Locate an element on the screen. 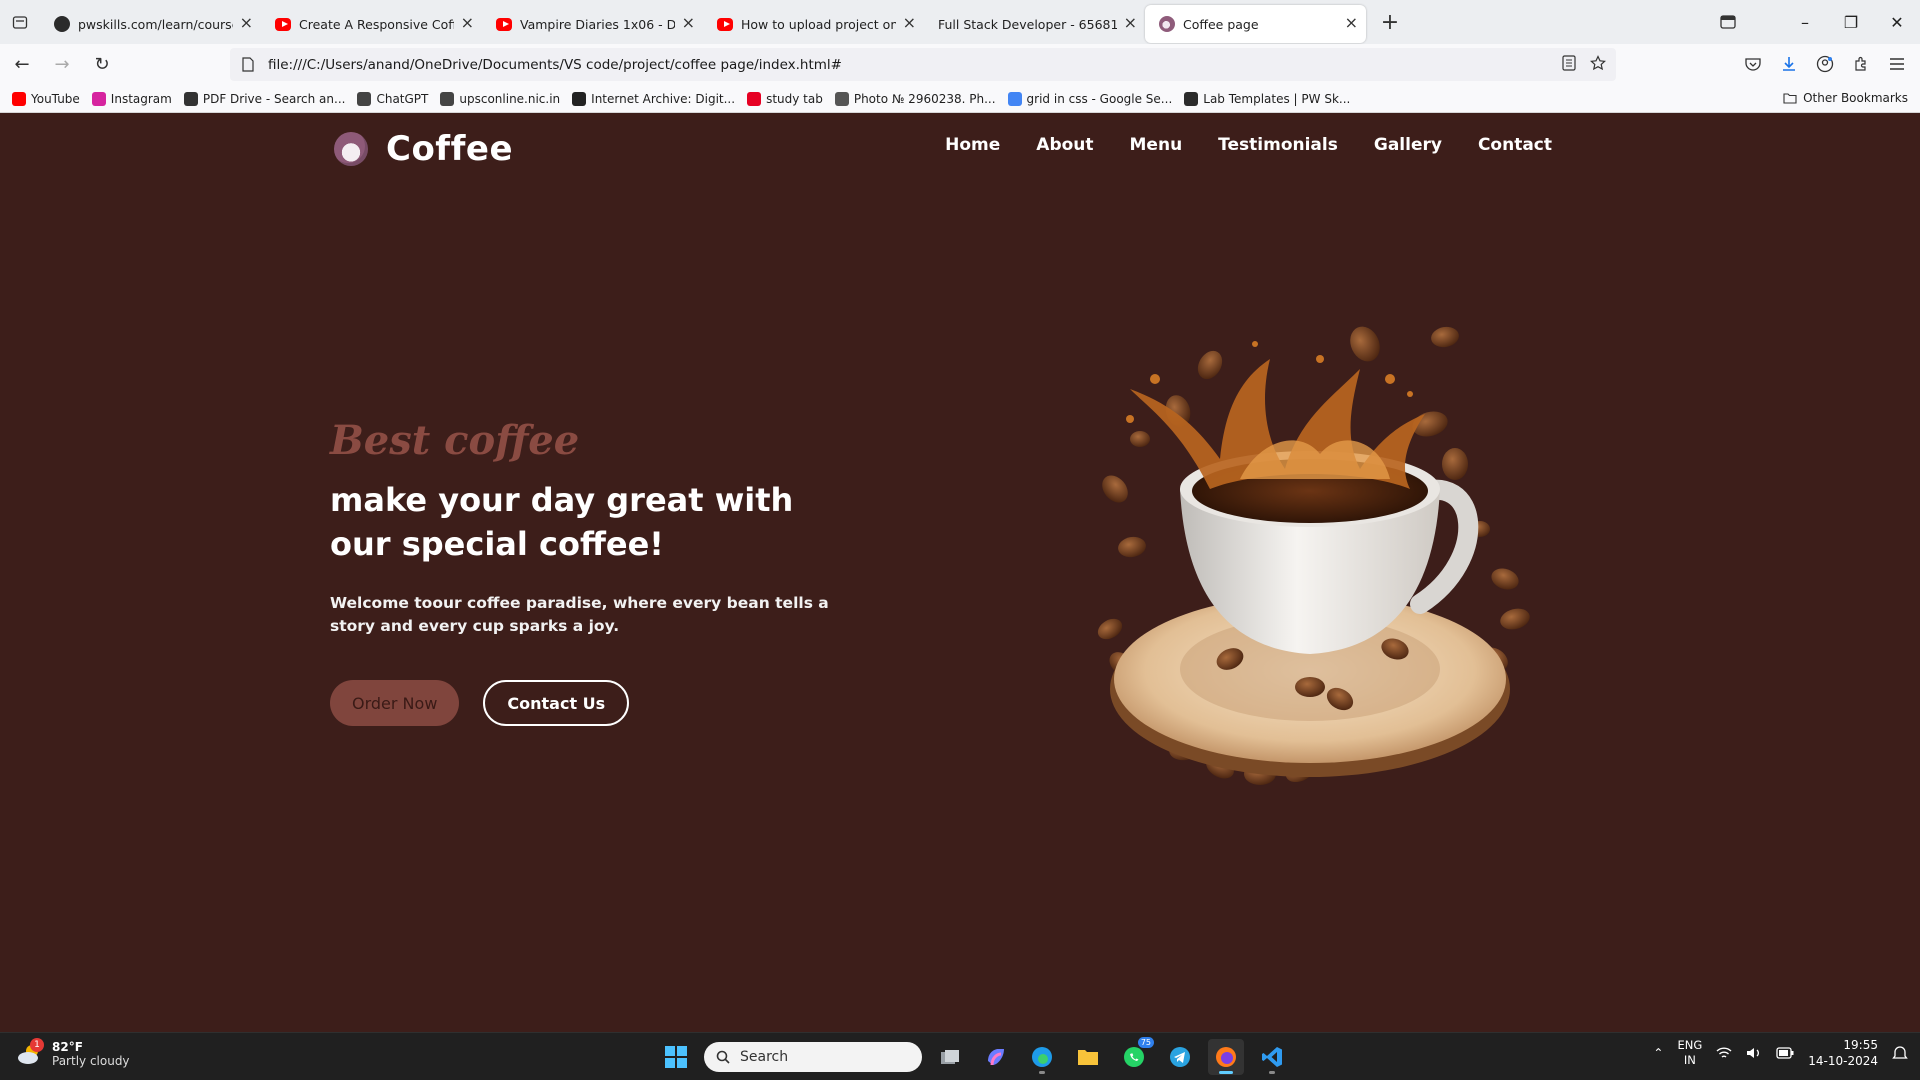 The width and height of the screenshot is (1920, 1080). search-placeholder: Search is located at coordinates (764, 1057).